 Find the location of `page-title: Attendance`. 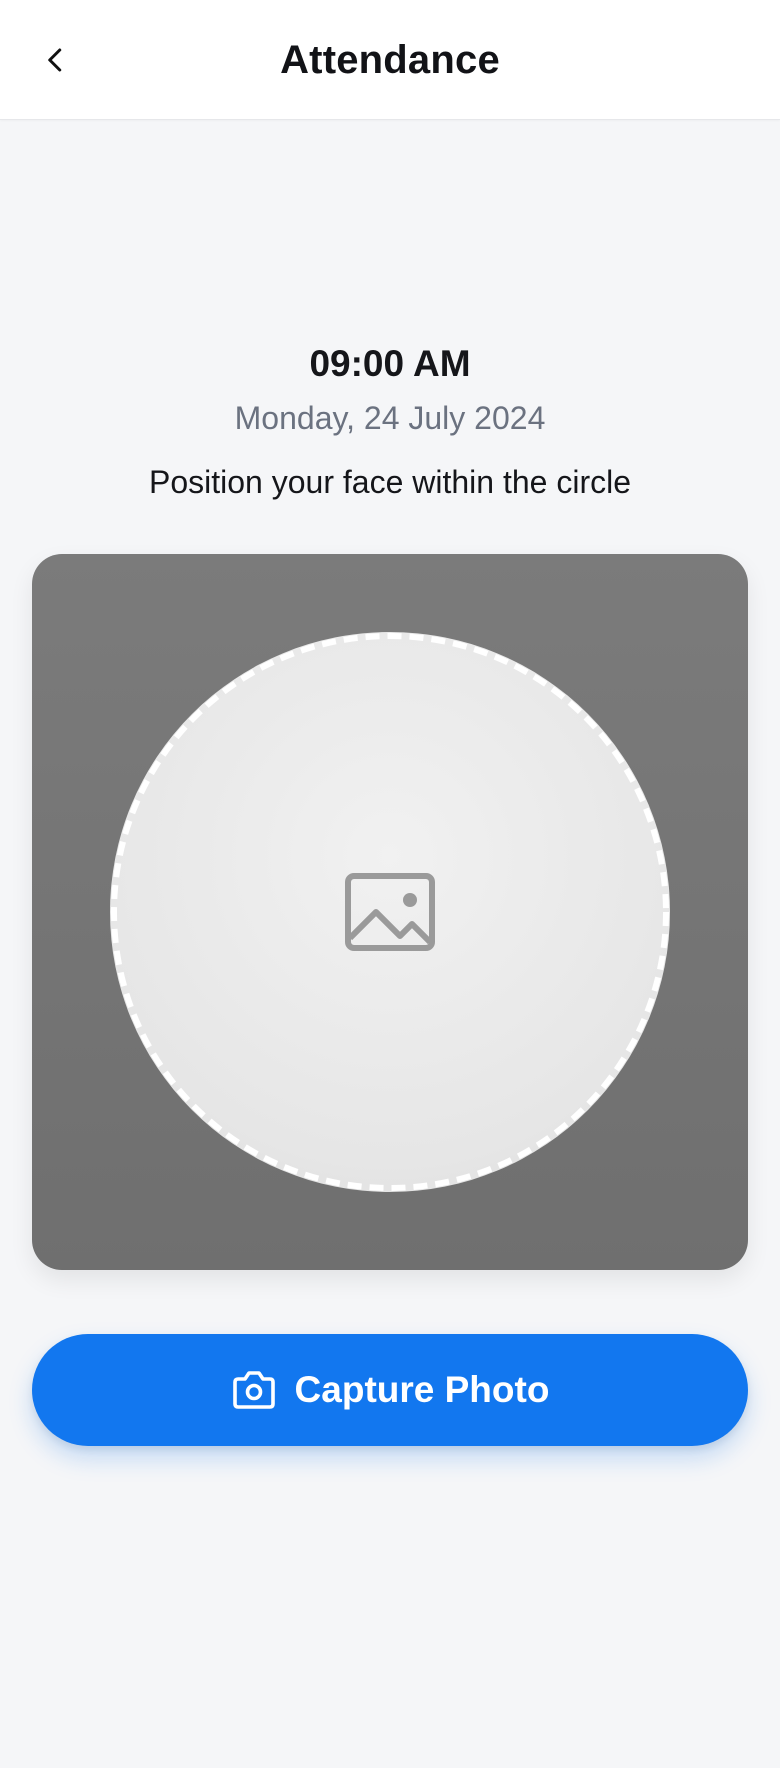

page-title: Attendance is located at coordinates (390, 60).